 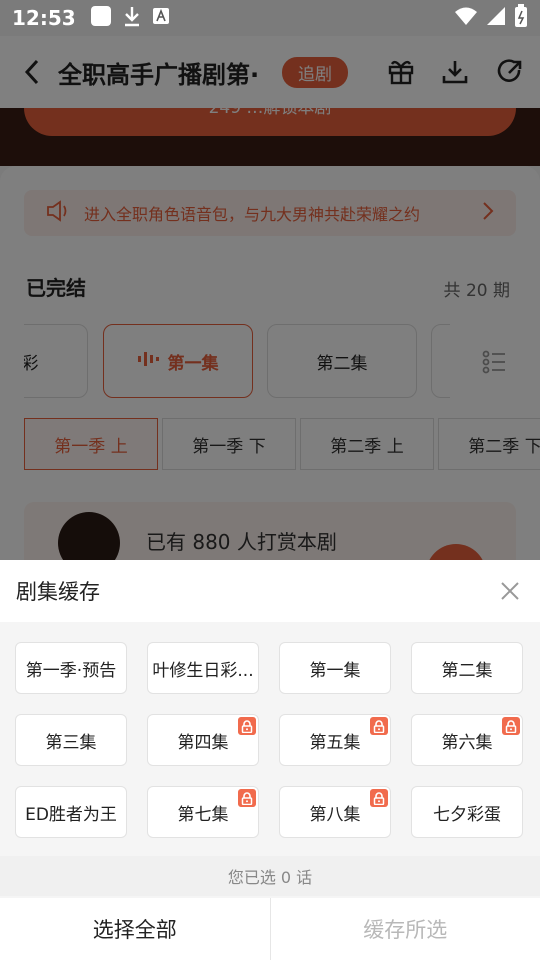 What do you see at coordinates (135, 929) in the screenshot?
I see `select-all-button: 选择全部` at bounding box center [135, 929].